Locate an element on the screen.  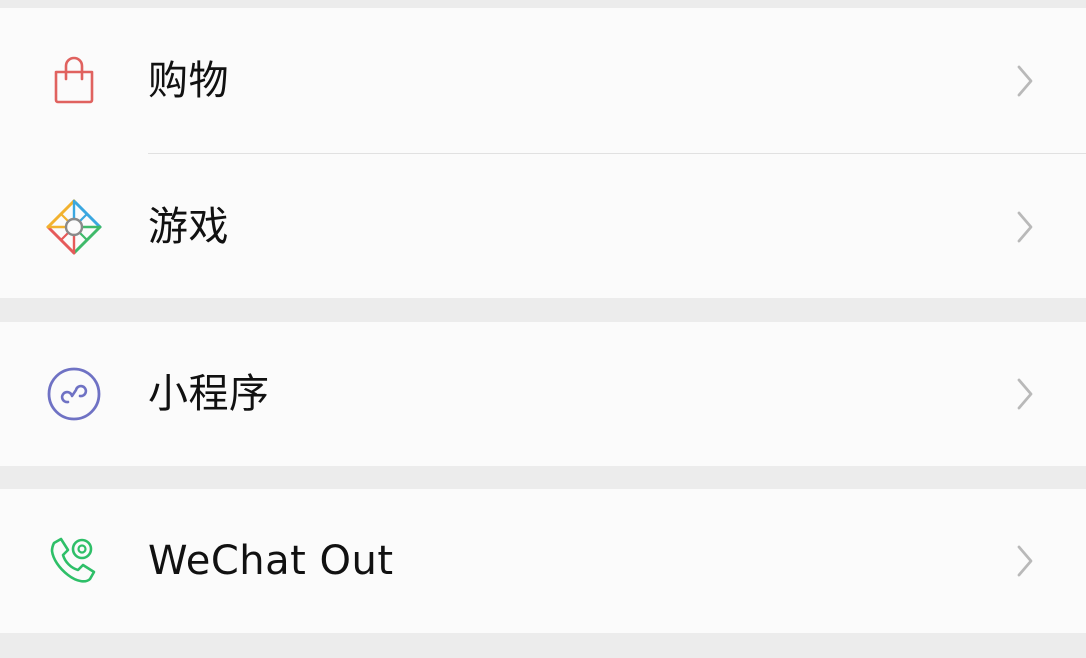
menu-item-label: 购物 is located at coordinates (188, 81).